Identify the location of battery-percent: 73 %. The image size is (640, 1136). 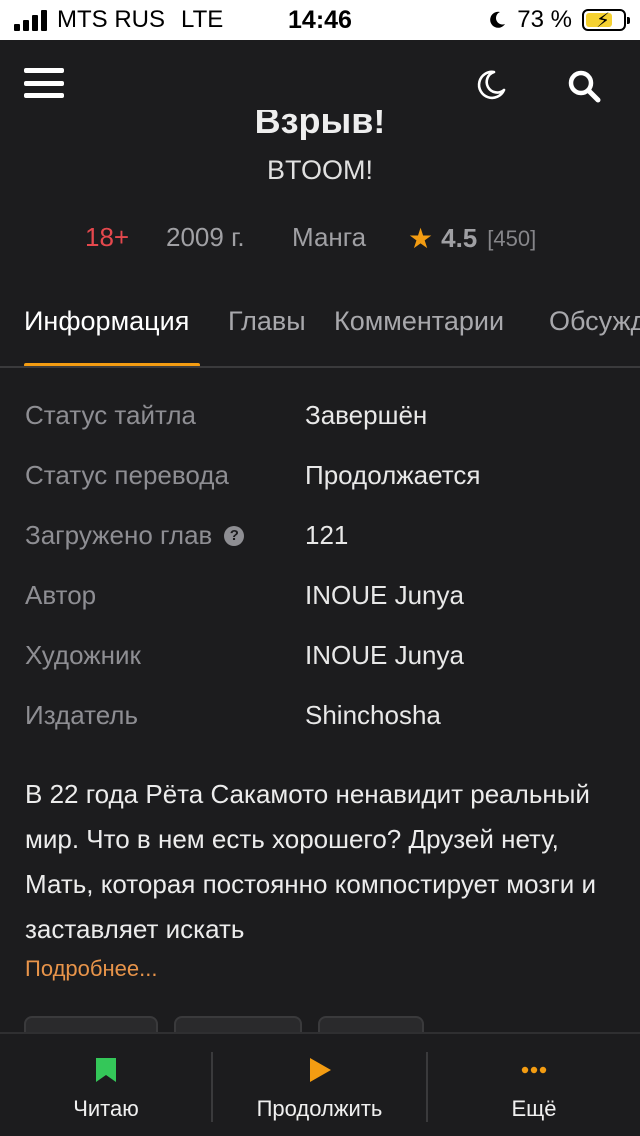
(544, 19).